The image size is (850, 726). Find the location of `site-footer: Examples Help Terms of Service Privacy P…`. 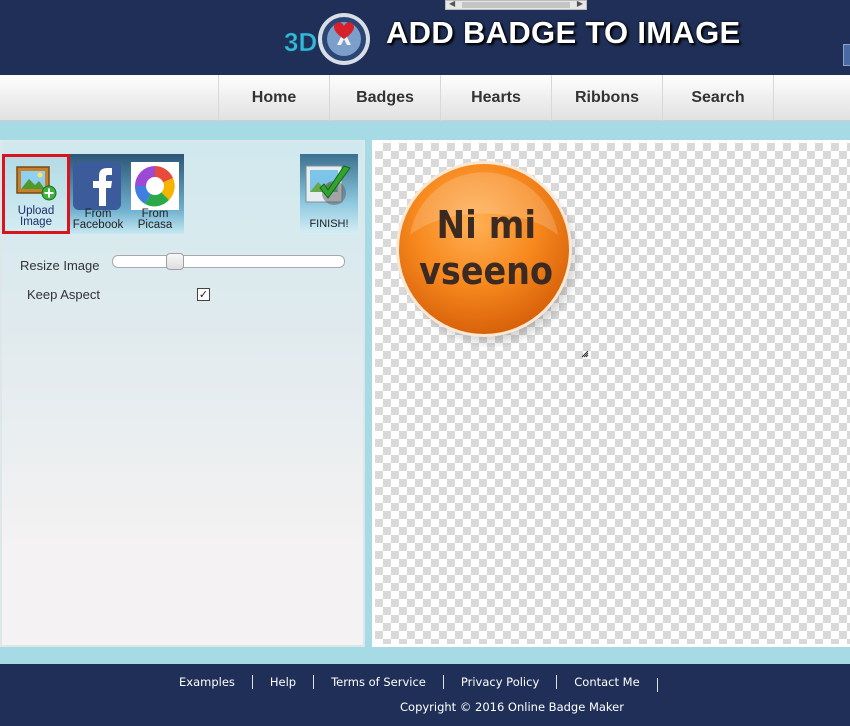

site-footer: Examples Help Terms of Service Privacy P… is located at coordinates (425, 695).